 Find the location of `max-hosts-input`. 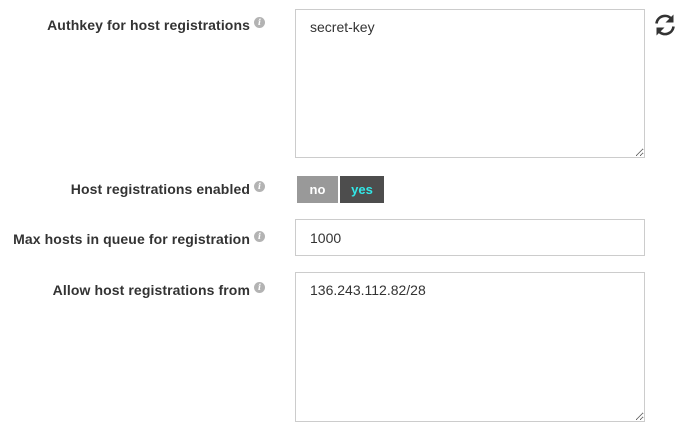

max-hosts-input is located at coordinates (470, 237).